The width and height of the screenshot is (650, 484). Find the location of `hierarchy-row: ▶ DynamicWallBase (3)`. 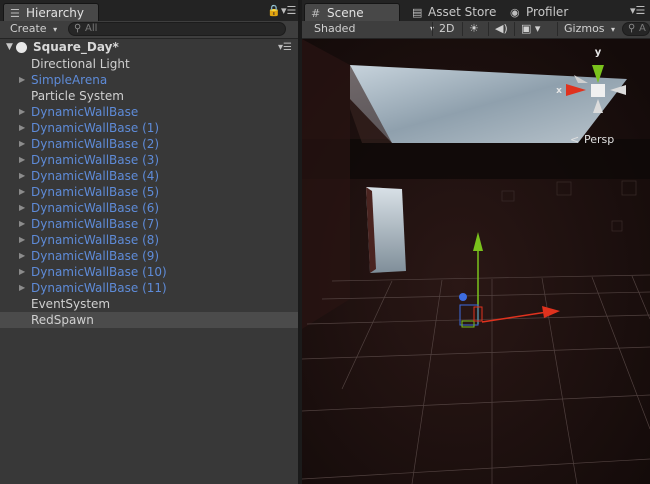

hierarchy-row: ▶ DynamicWallBase (3) is located at coordinates (149, 160).